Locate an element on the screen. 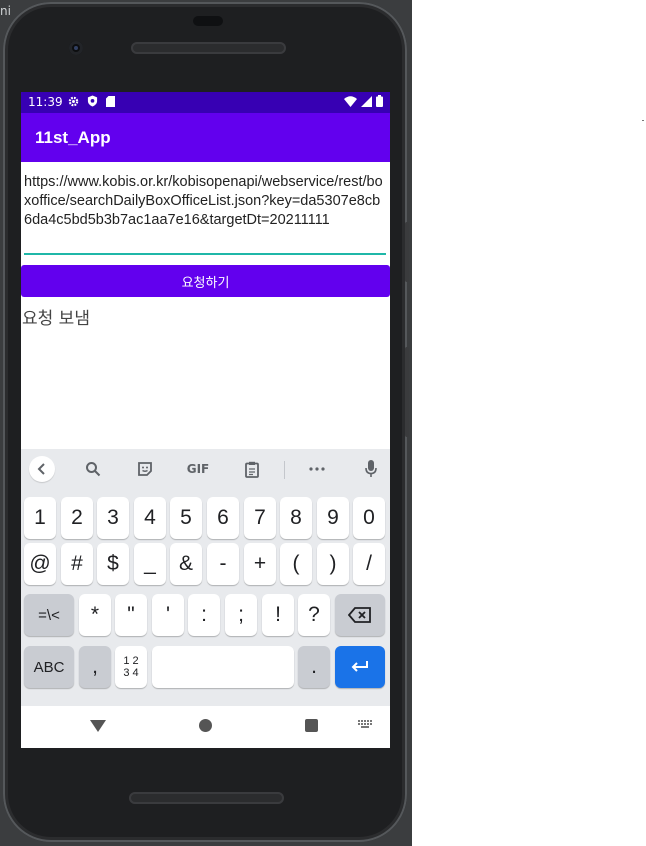  phone-volume-button is located at coordinates (407, 392).